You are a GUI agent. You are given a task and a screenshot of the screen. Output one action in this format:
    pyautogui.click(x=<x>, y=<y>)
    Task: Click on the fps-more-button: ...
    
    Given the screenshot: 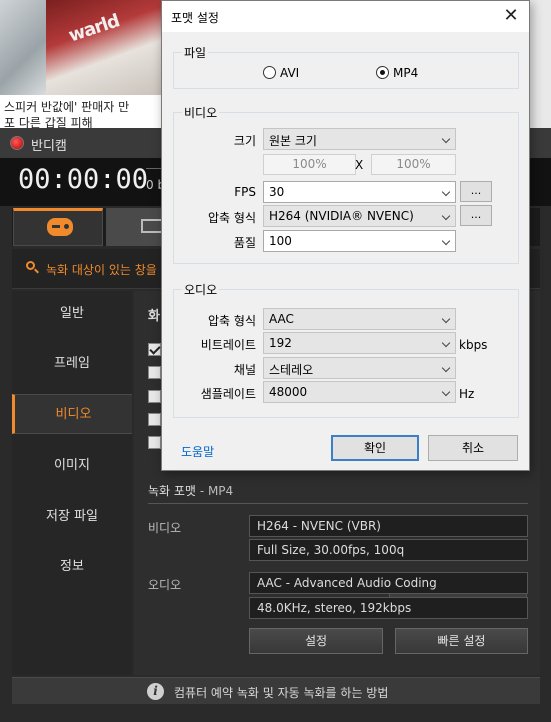 What is the action you would take?
    pyautogui.click(x=476, y=191)
    